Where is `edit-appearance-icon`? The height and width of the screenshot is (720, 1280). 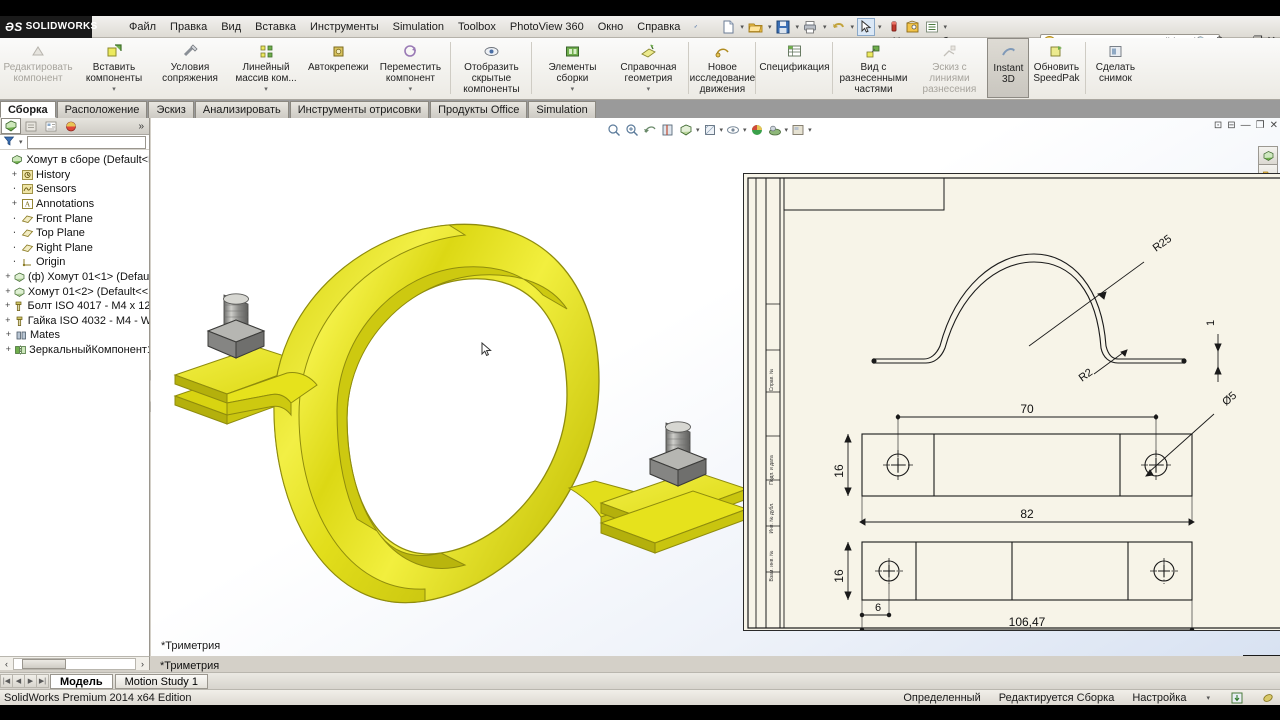
edit-appearance-icon is located at coordinates (757, 130).